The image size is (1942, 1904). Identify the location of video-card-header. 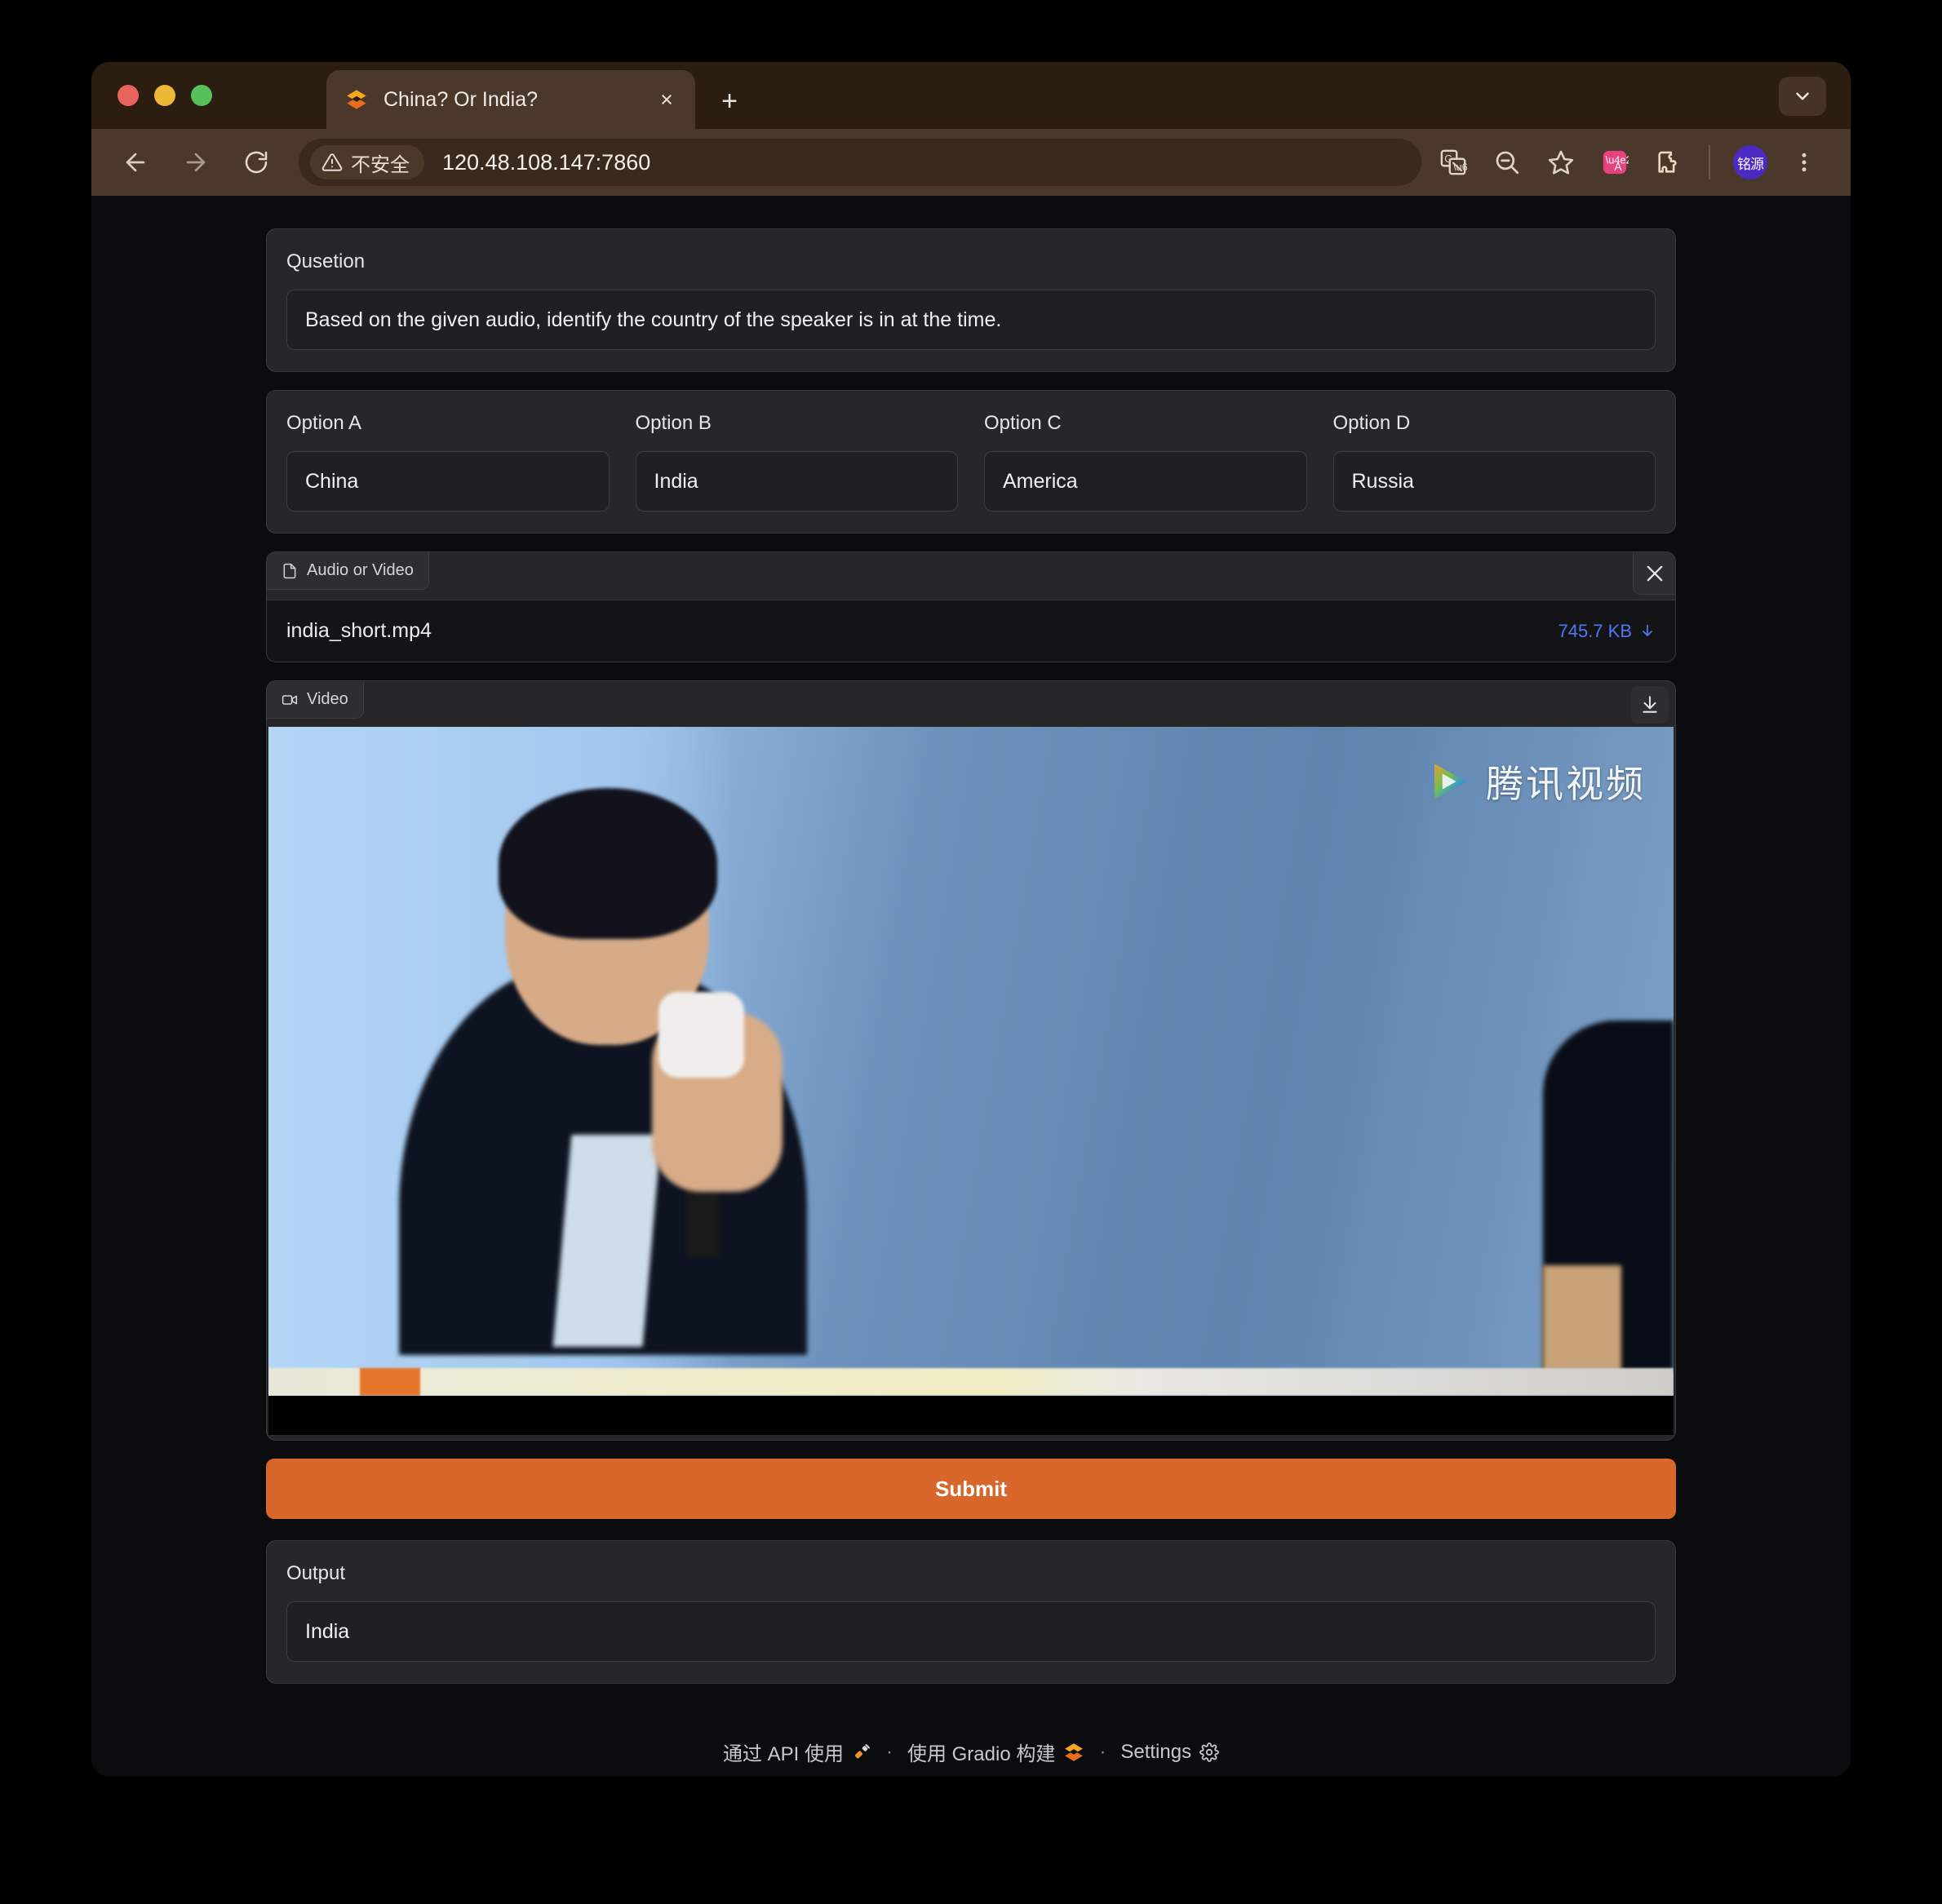
(971, 704).